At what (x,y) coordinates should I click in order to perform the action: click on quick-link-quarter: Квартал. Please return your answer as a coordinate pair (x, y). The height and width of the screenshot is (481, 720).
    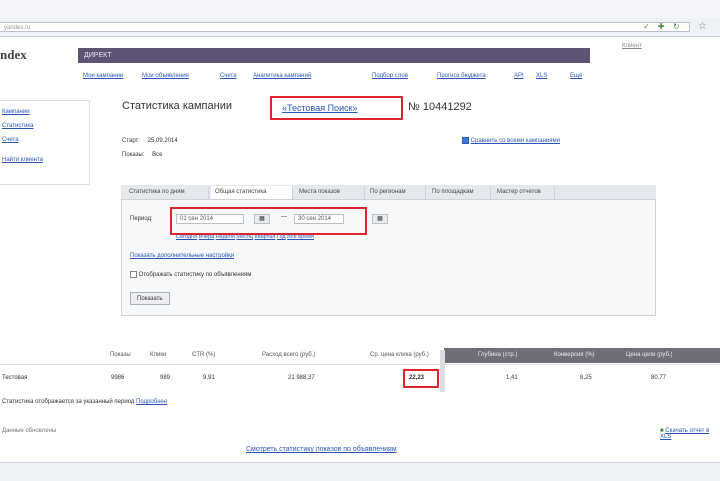
    Looking at the image, I should click on (265, 237).